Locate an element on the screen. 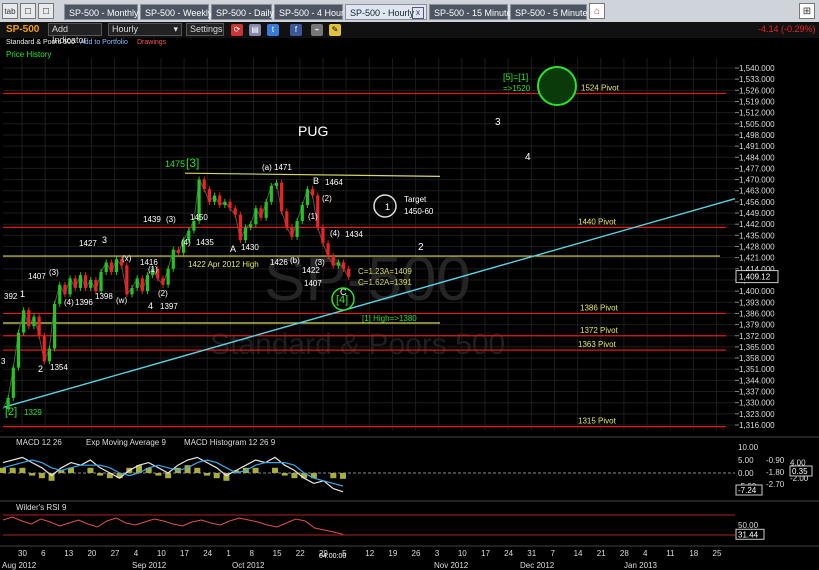 Image resolution: width=819 pixels, height=570 pixels. pivot-label: 1372 Pivot is located at coordinates (599, 330).